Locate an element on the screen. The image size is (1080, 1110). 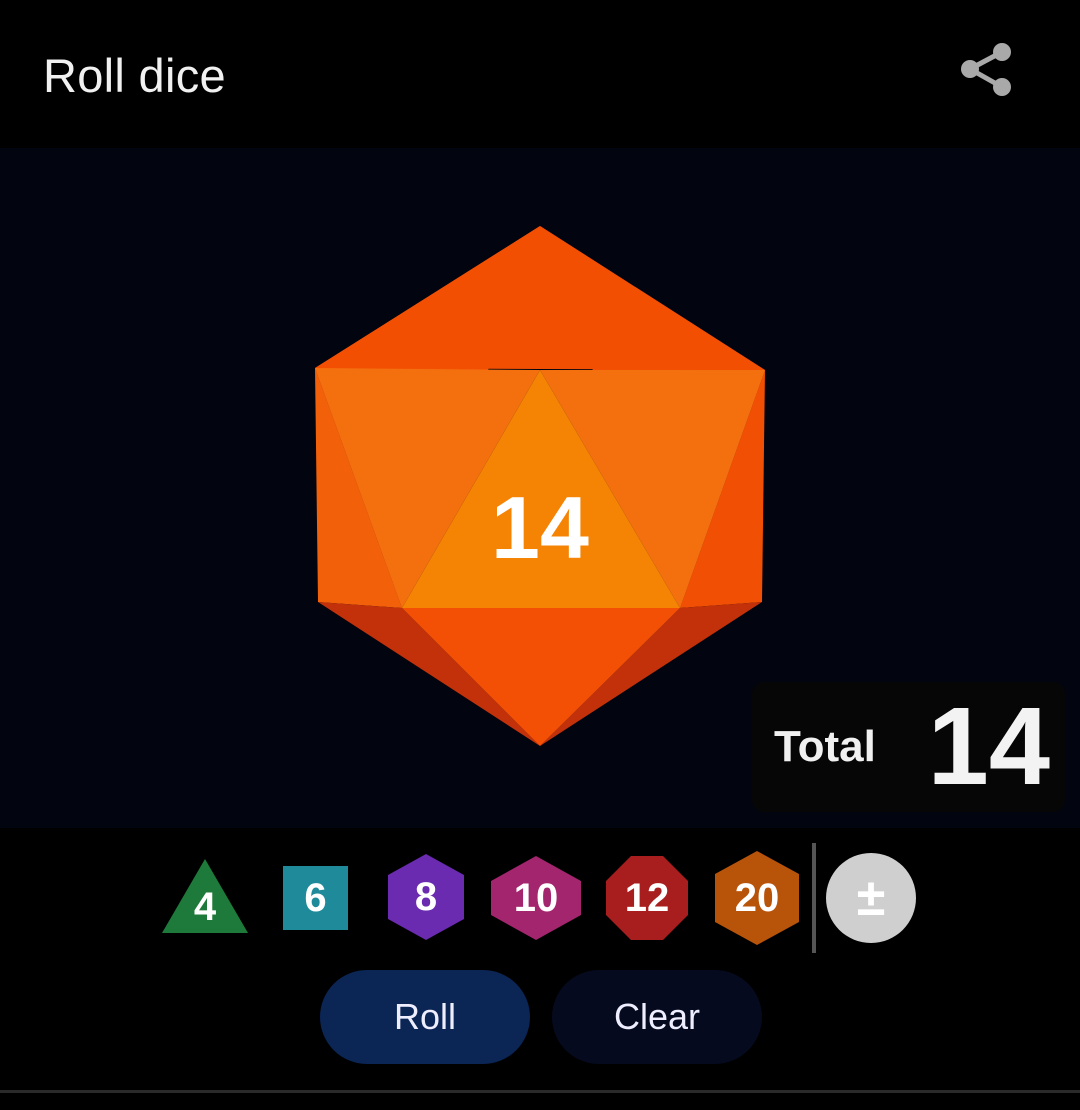
plus-minus-icon: ± is located at coordinates (871, 898).